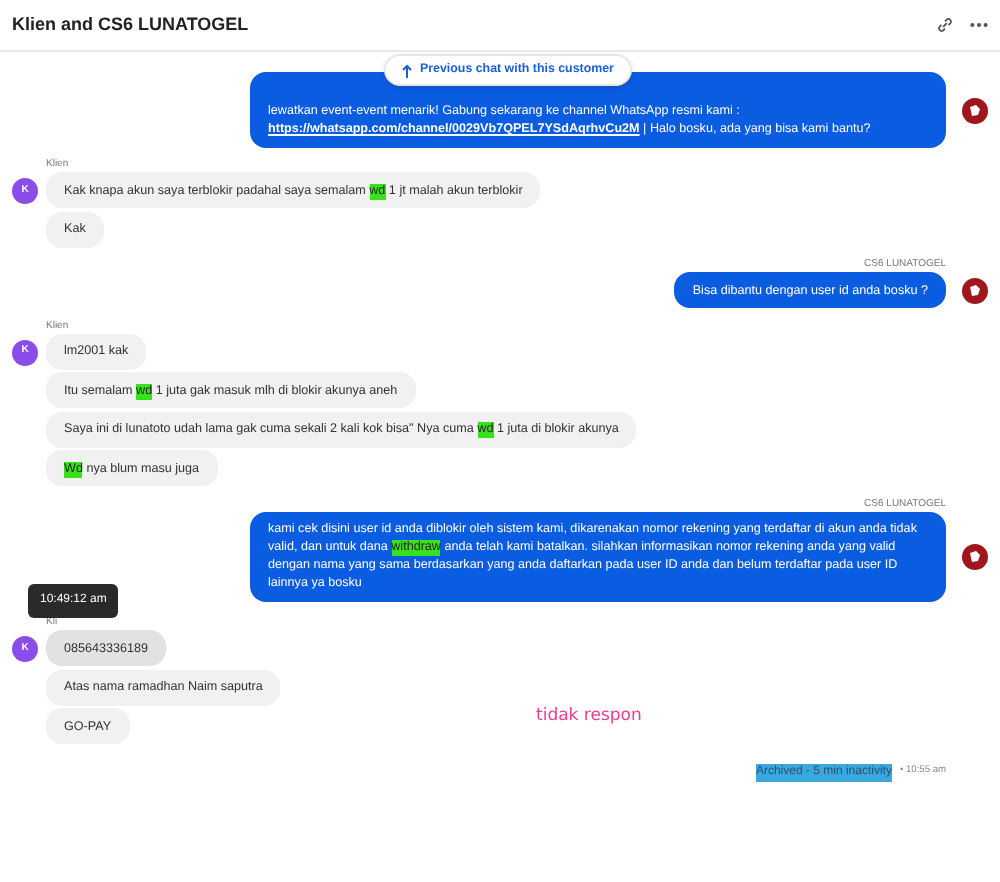 The height and width of the screenshot is (882, 1000). What do you see at coordinates (130, 24) in the screenshot?
I see `chat-title: Klien and CS6 LUNATOGEL` at bounding box center [130, 24].